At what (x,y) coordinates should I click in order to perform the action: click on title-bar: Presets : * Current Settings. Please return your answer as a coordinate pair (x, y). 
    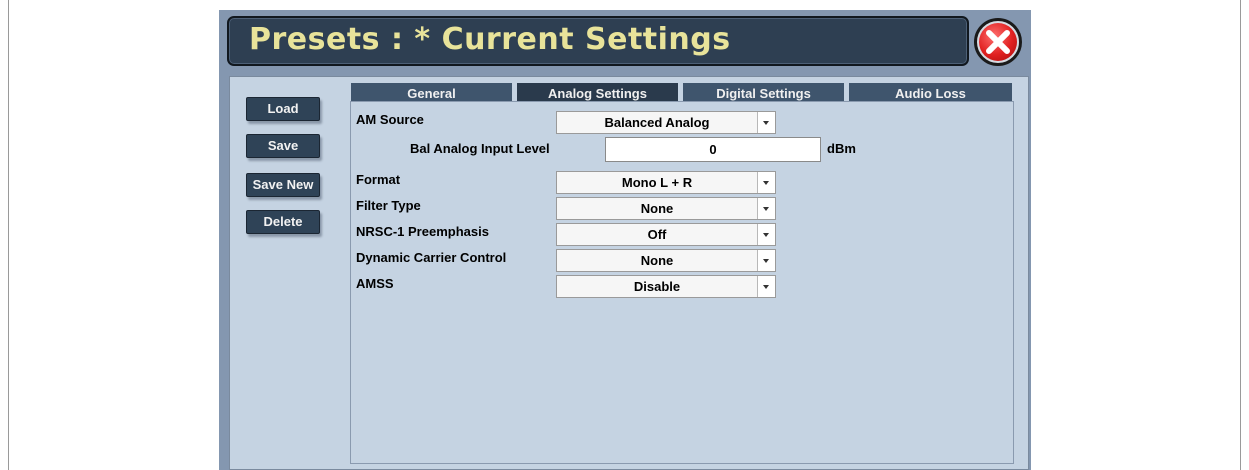
    Looking at the image, I should click on (598, 41).